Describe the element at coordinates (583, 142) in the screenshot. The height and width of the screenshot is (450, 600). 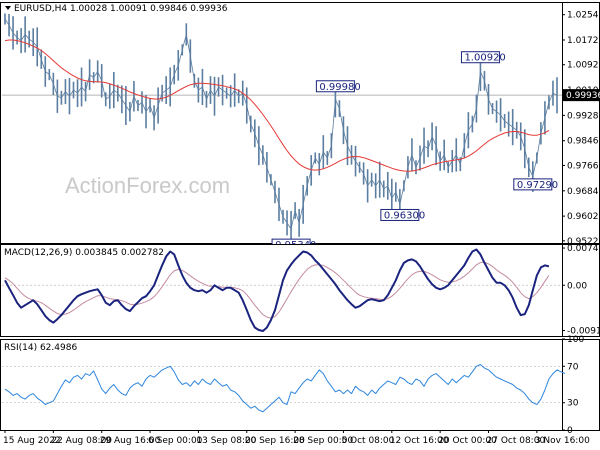
I see `price-axis-tick-label: 0.98460` at that location.